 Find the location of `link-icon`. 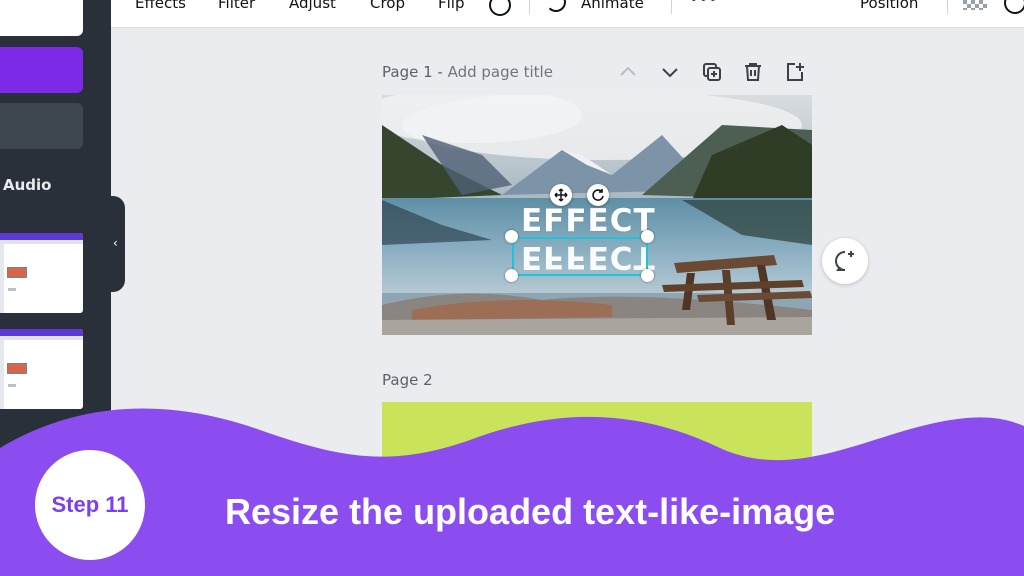

link-icon is located at coordinates (1014, 7).